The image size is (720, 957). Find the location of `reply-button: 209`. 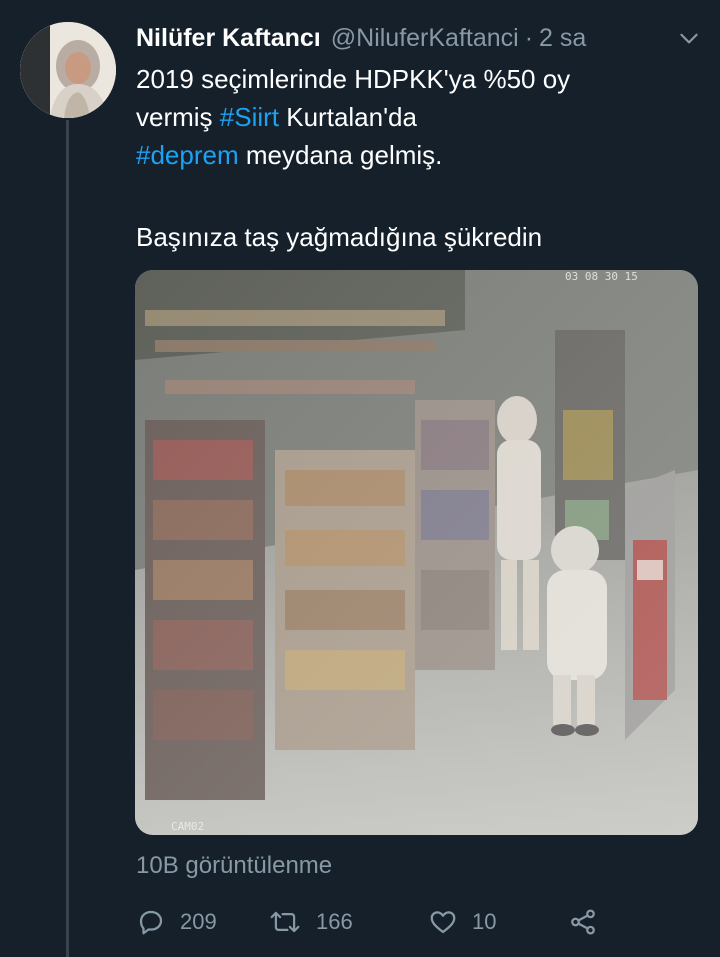

reply-button: 209 is located at coordinates (202, 922).